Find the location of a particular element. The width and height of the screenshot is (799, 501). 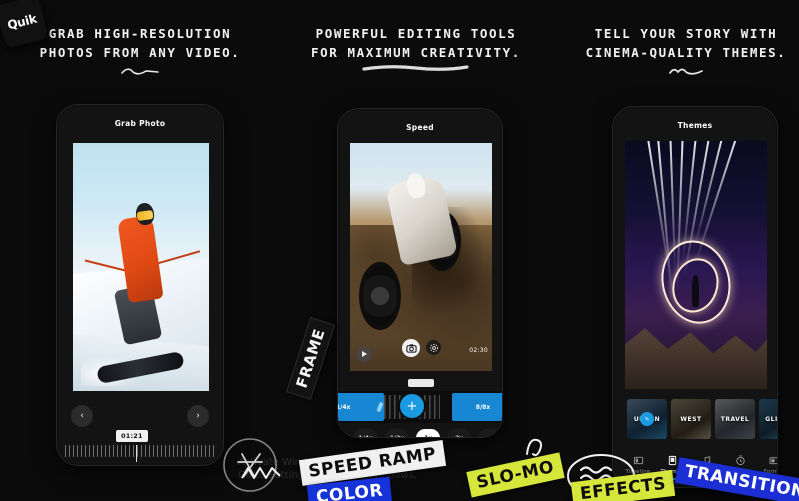

headline-2-line2: FOR MAXIMUM CREATIVITY. is located at coordinates (416, 52).